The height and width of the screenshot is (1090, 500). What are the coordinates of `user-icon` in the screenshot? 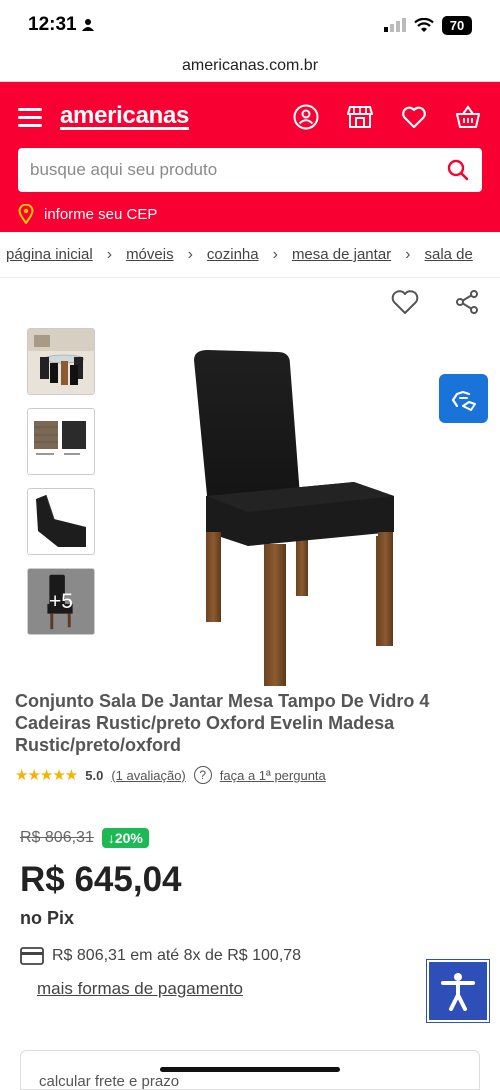 It's located at (306, 117).